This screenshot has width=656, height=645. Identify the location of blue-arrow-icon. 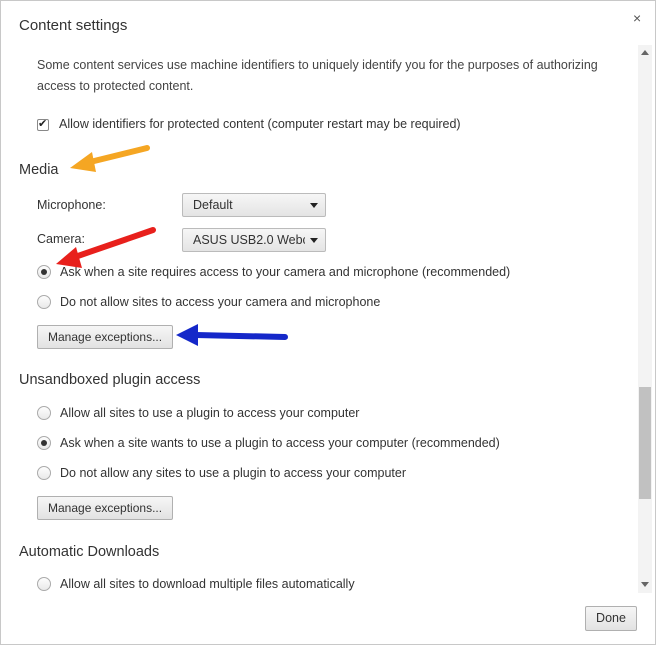
(232, 335).